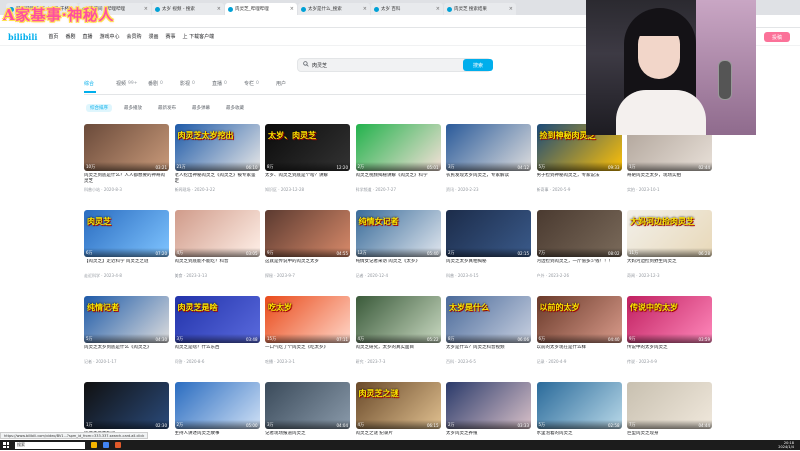  What do you see at coordinates (133, 108) in the screenshot?
I see `sort-option: 最多播放` at bounding box center [133, 108].